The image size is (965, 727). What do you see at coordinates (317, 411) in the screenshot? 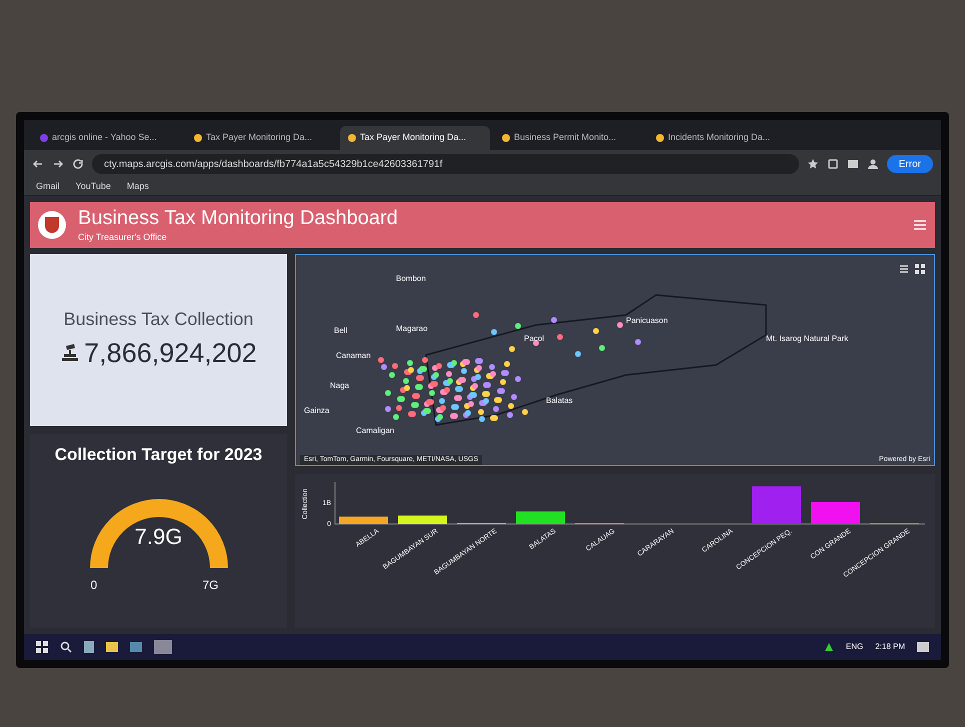
I see `map-place-label: Gainza` at bounding box center [317, 411].